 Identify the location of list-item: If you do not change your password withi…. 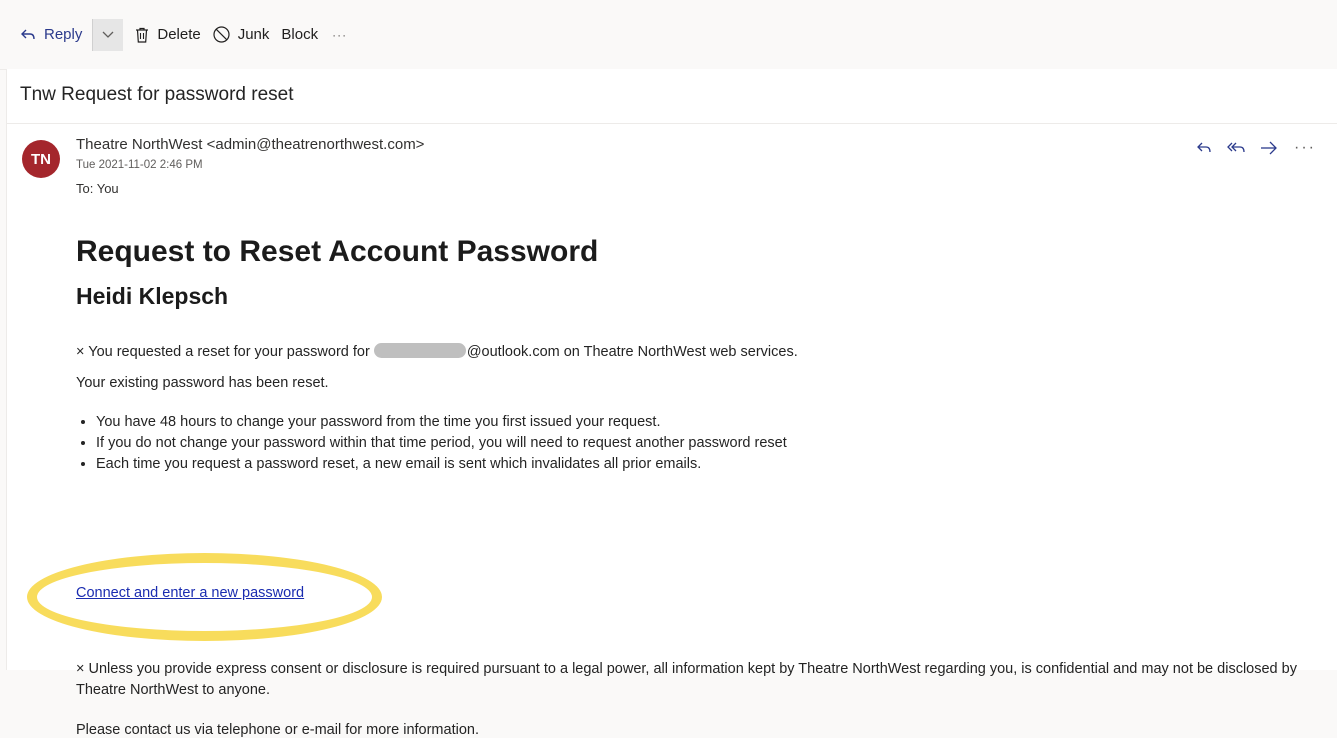
(441, 443).